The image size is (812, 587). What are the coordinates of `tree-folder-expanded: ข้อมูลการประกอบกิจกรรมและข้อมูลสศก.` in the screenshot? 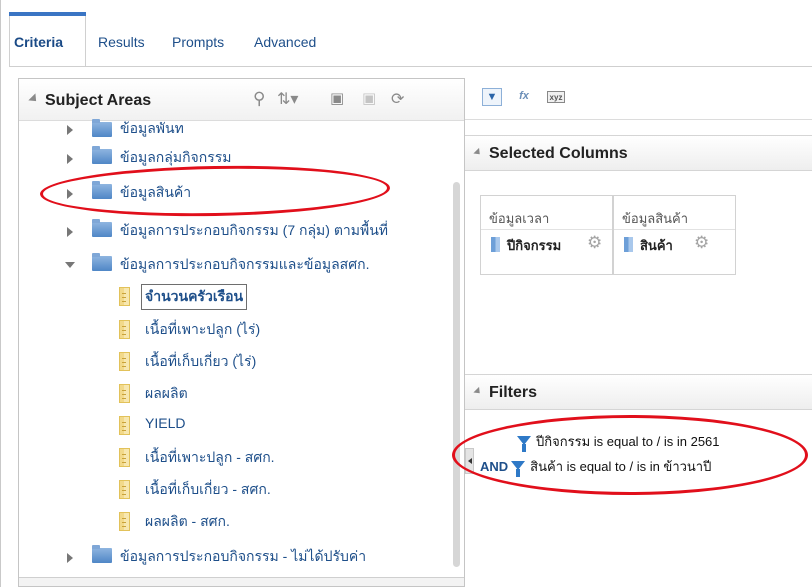 It's located at (239, 268).